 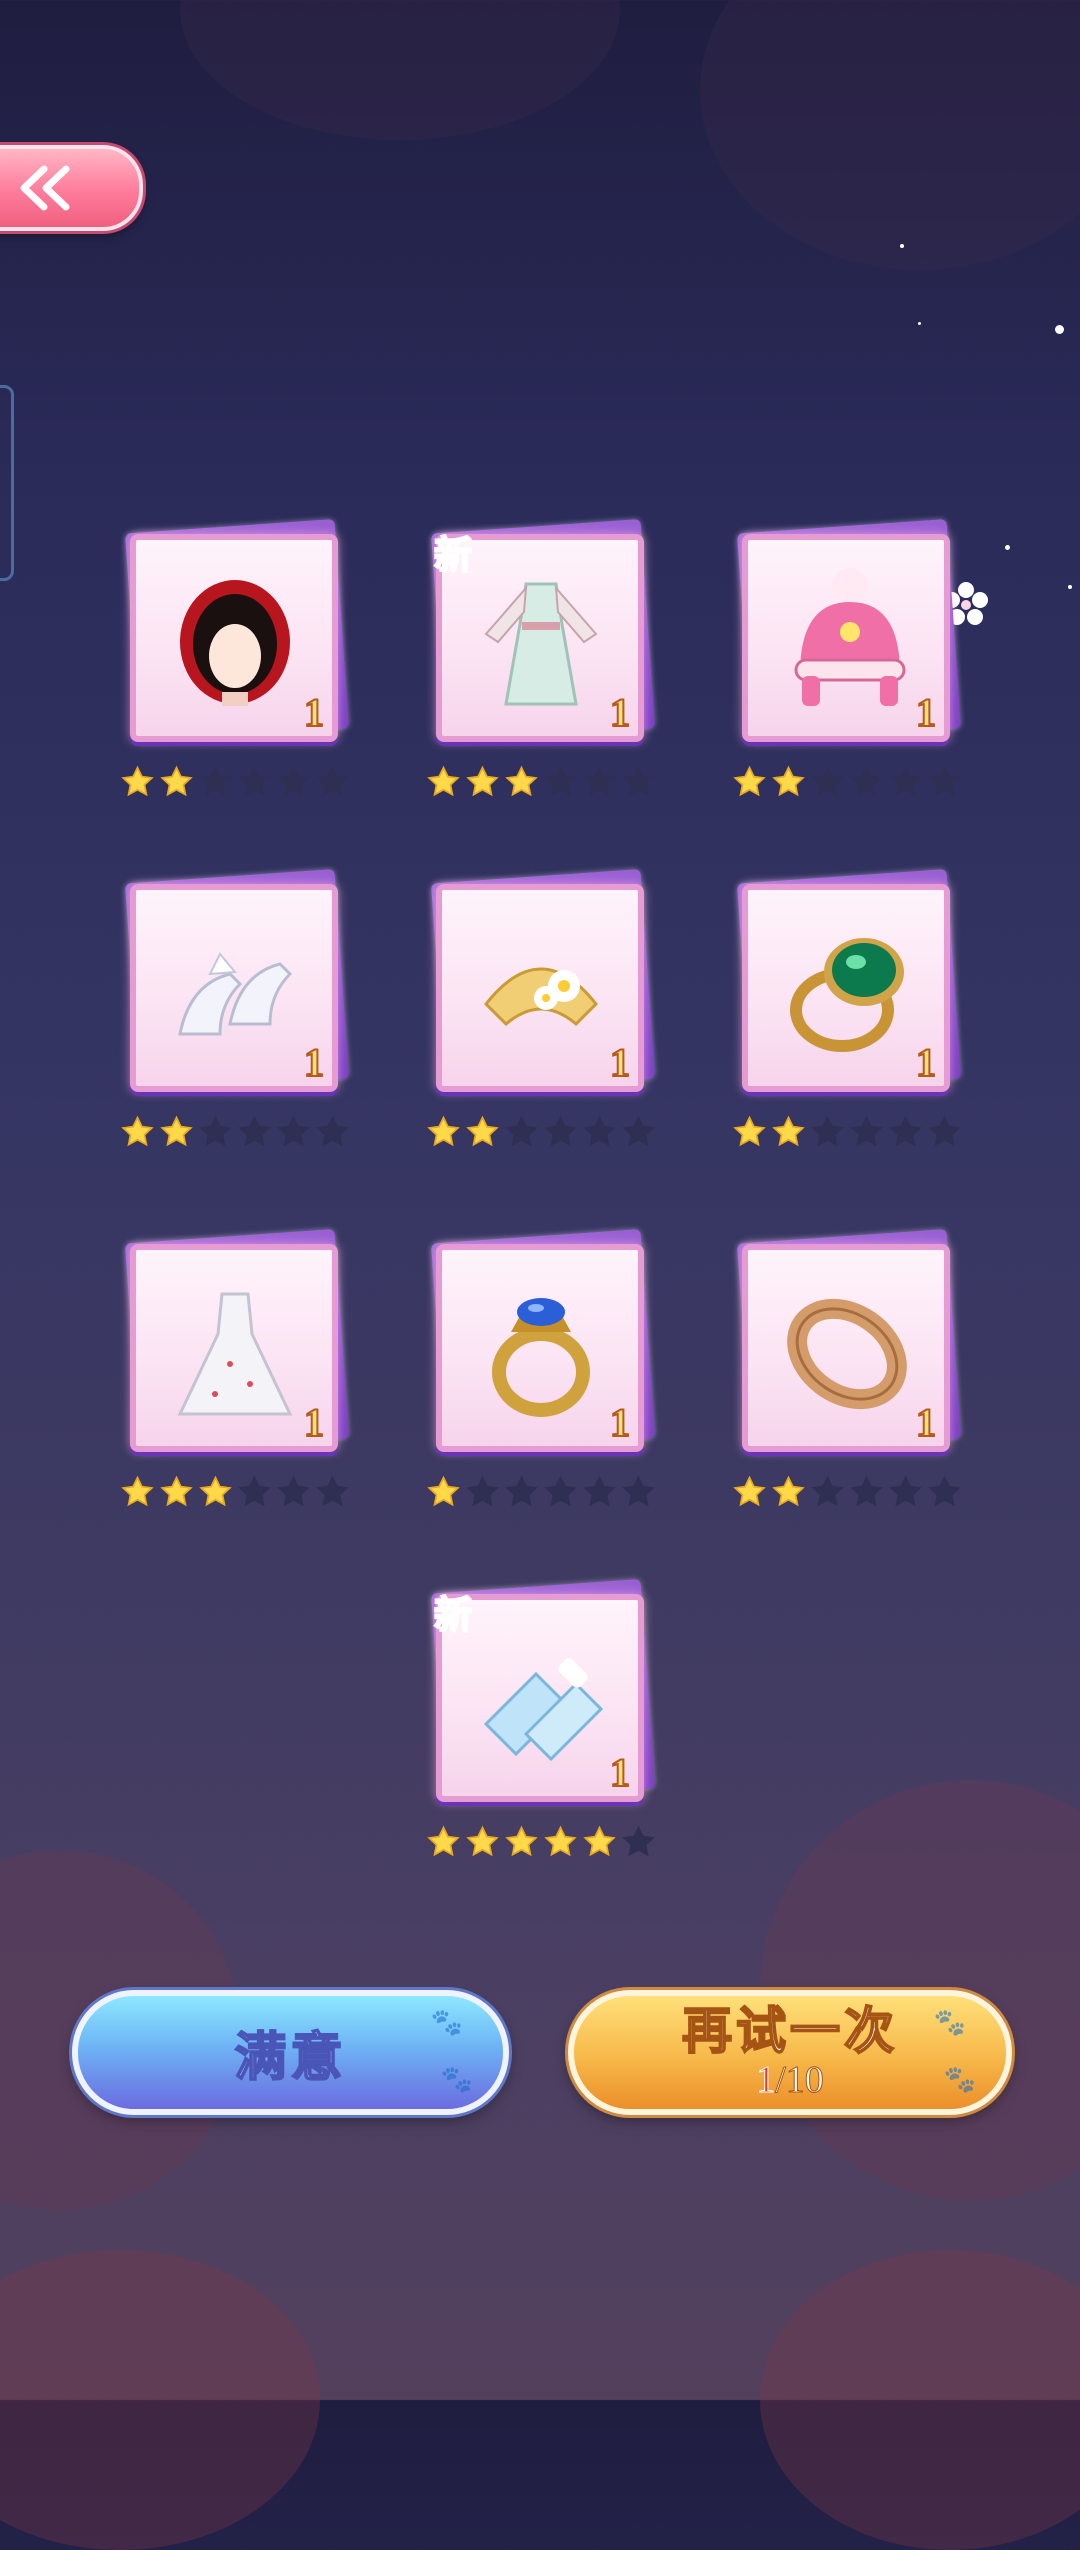 I want to click on reward-item-white-heels: 1, so click(x=240, y=1019).